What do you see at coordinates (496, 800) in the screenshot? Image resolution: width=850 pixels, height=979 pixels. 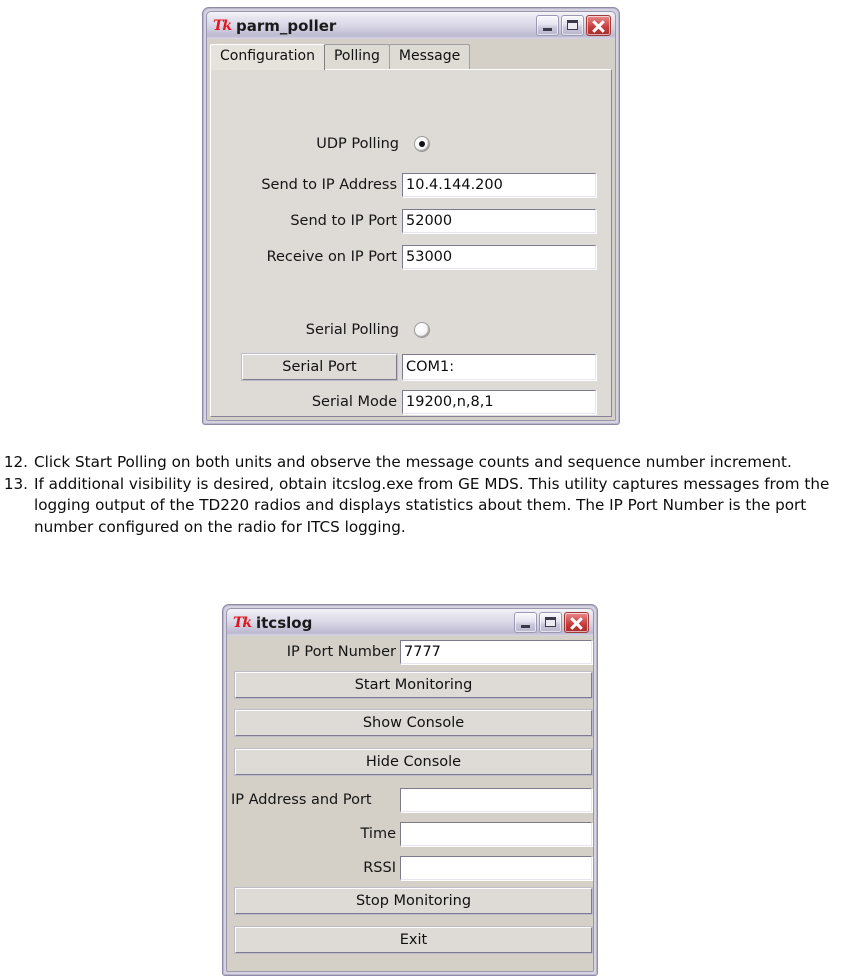 I see `ip-address-and-port-input` at bounding box center [496, 800].